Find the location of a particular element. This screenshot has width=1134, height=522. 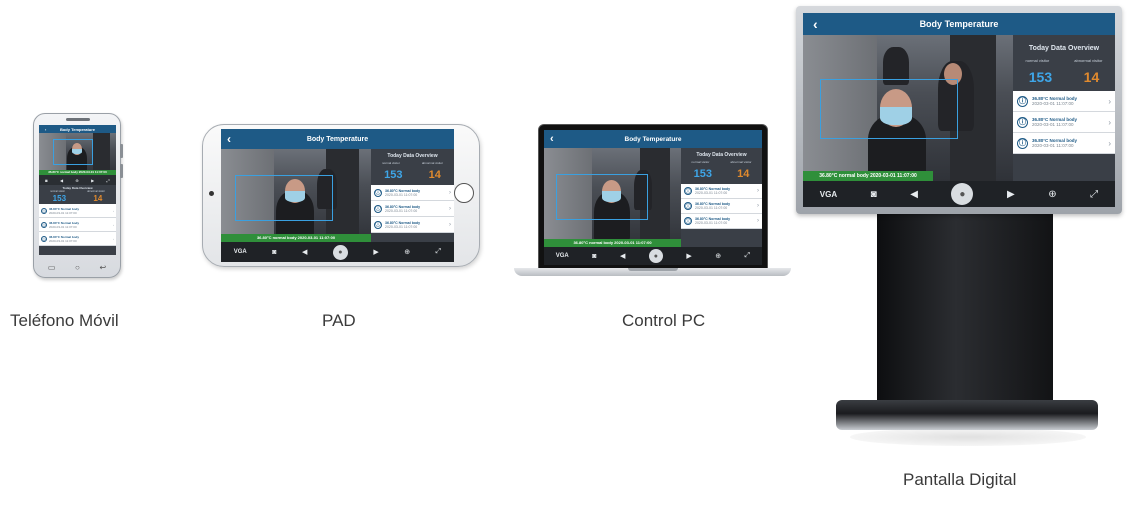

capture-stamp: 36.80°C normal body 2020-03-01 11:07:00 is located at coordinates (868, 176).